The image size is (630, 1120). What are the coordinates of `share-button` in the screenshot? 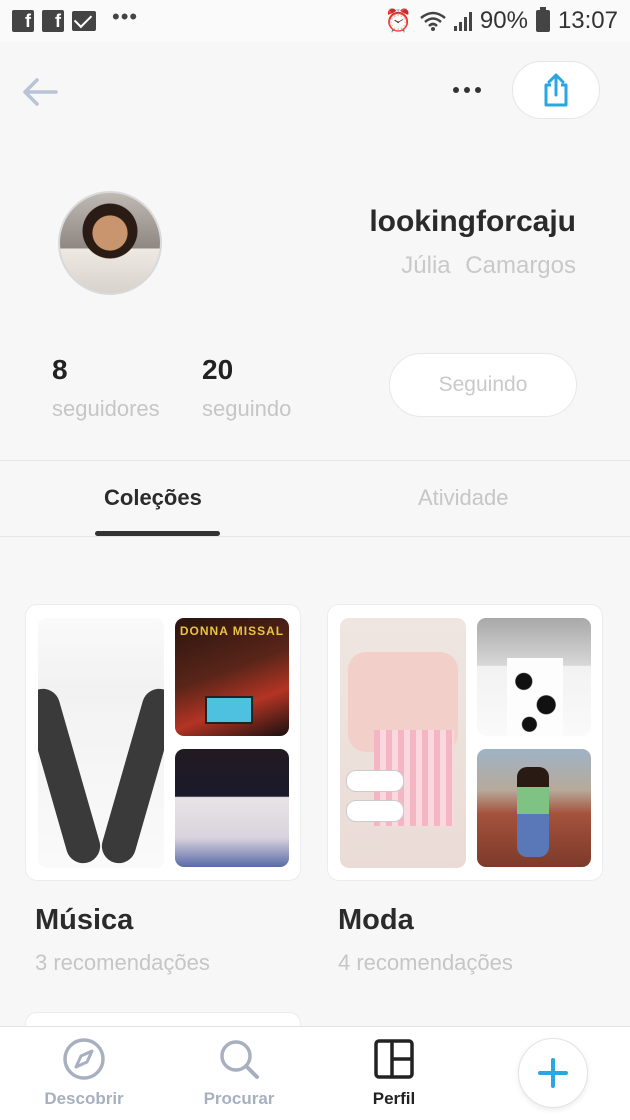 It's located at (556, 90).